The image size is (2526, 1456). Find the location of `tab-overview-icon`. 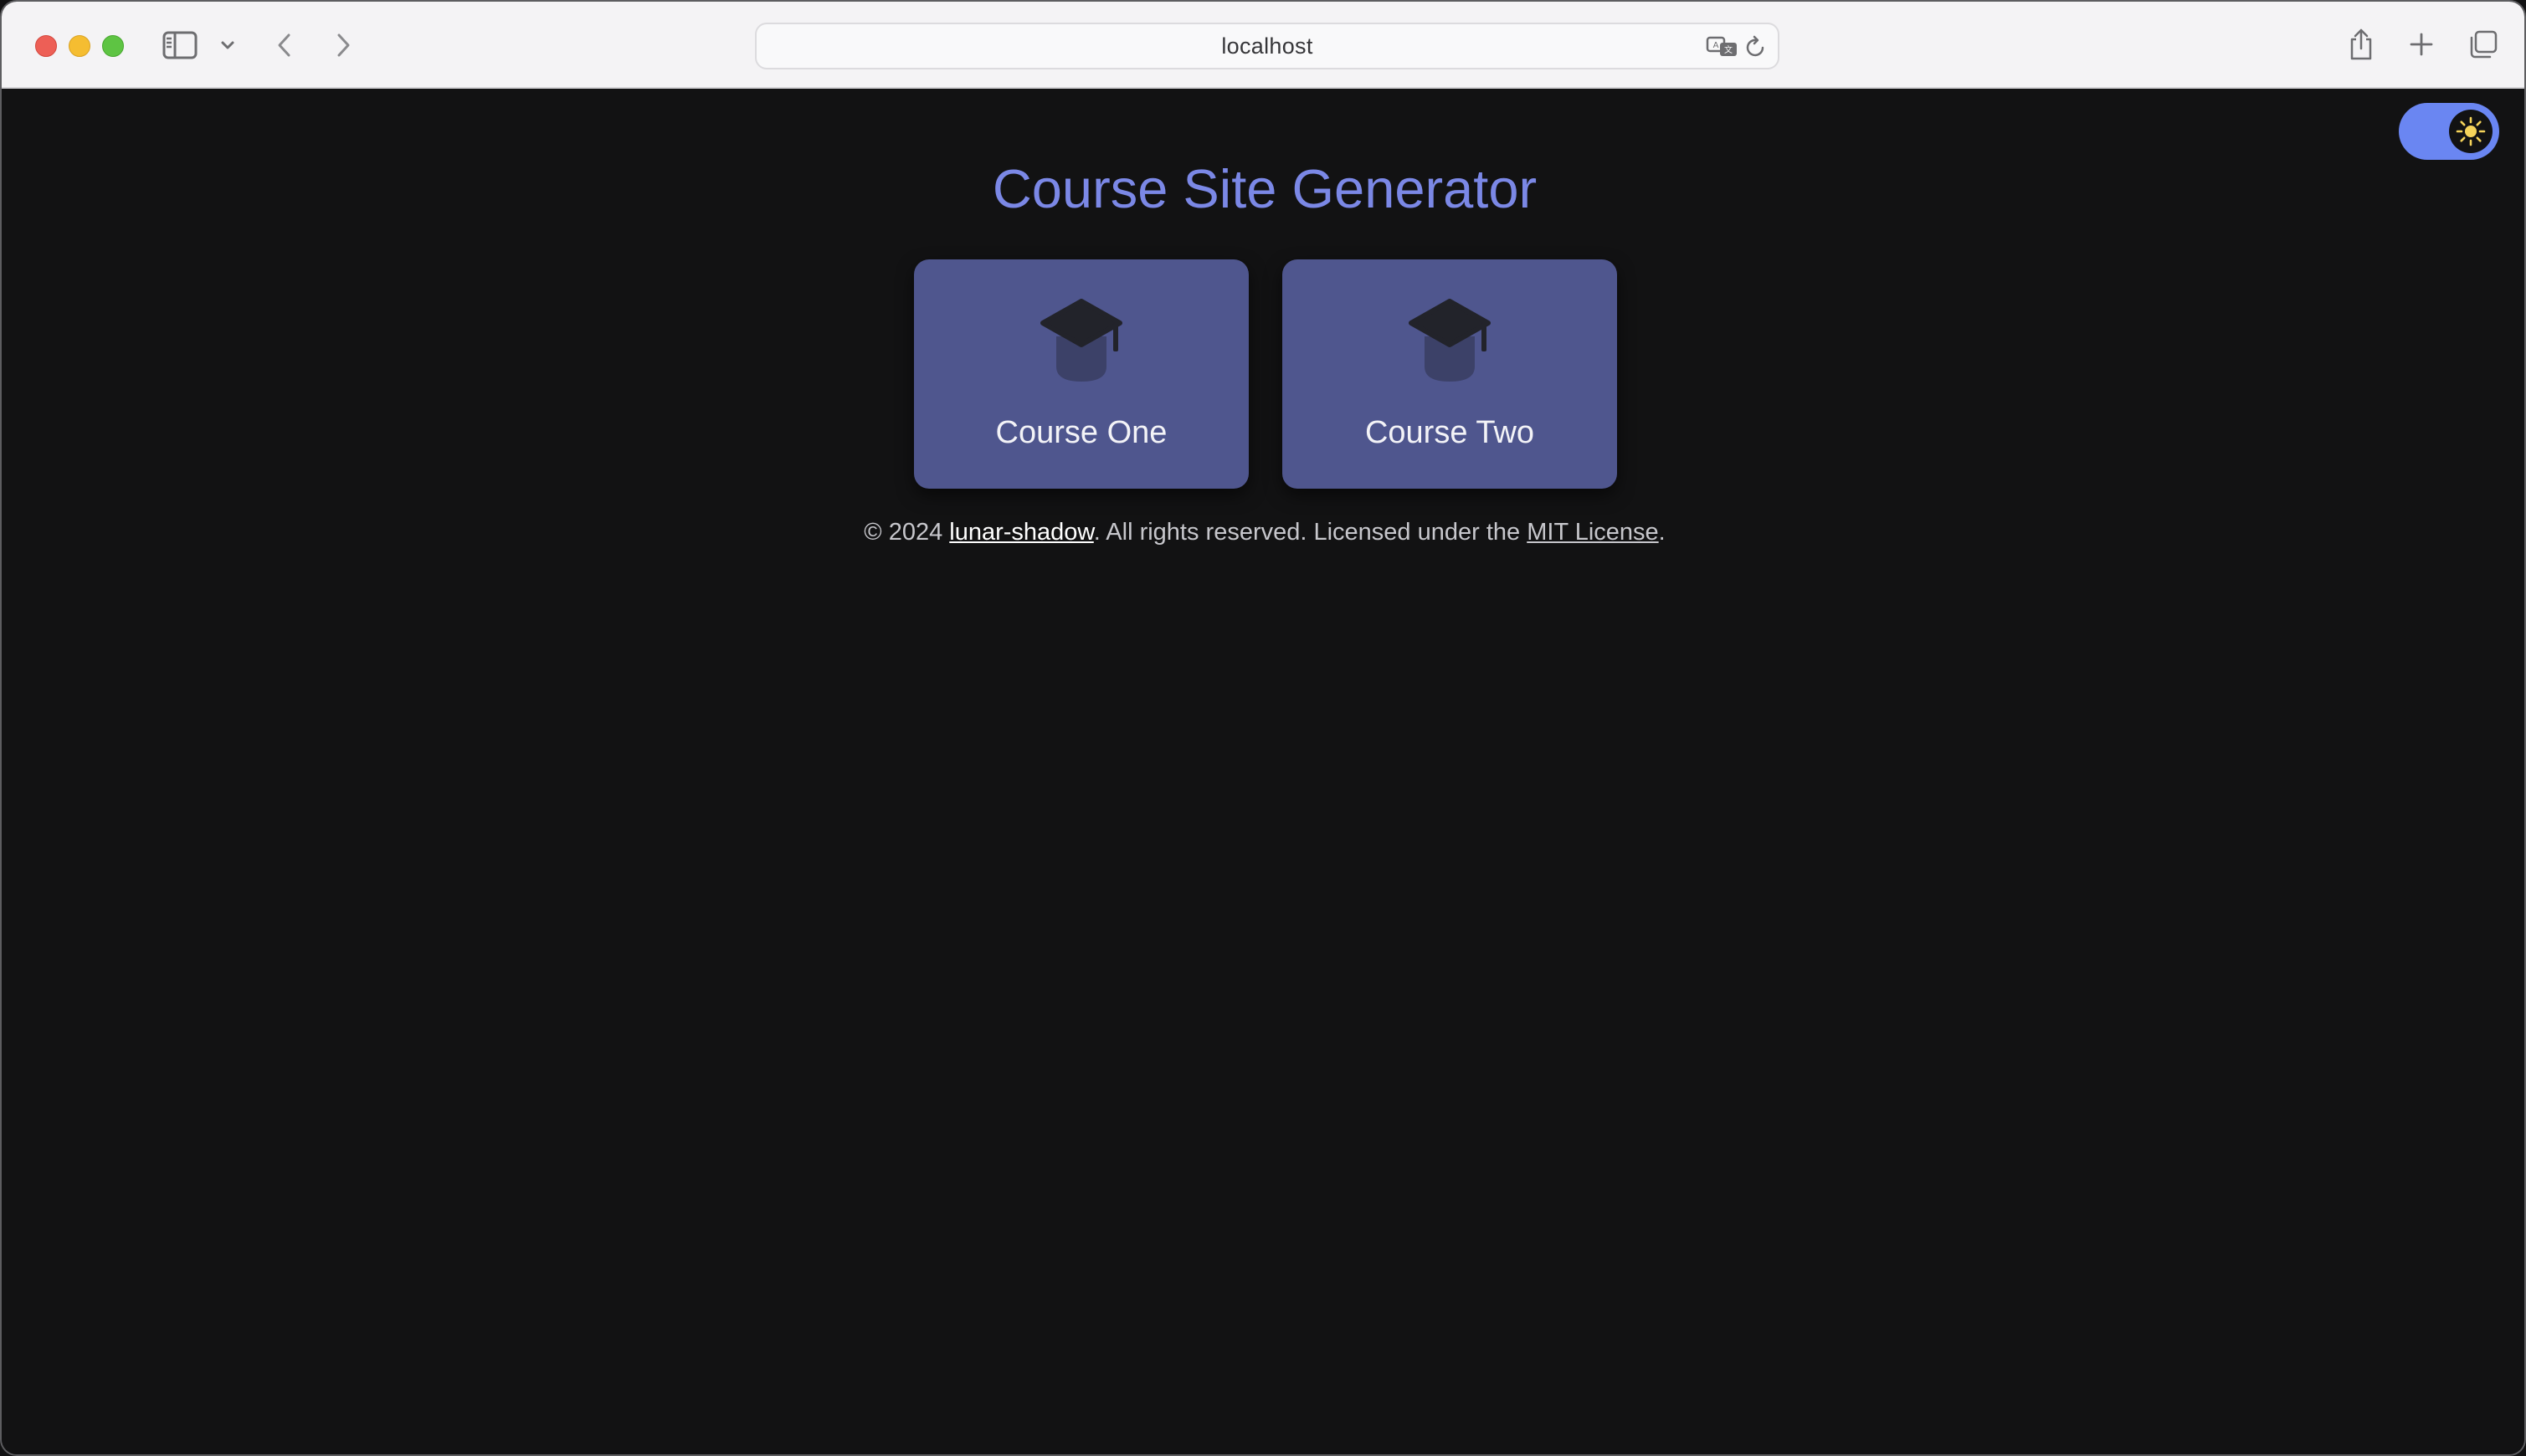

tab-overview-icon is located at coordinates (2483, 44).